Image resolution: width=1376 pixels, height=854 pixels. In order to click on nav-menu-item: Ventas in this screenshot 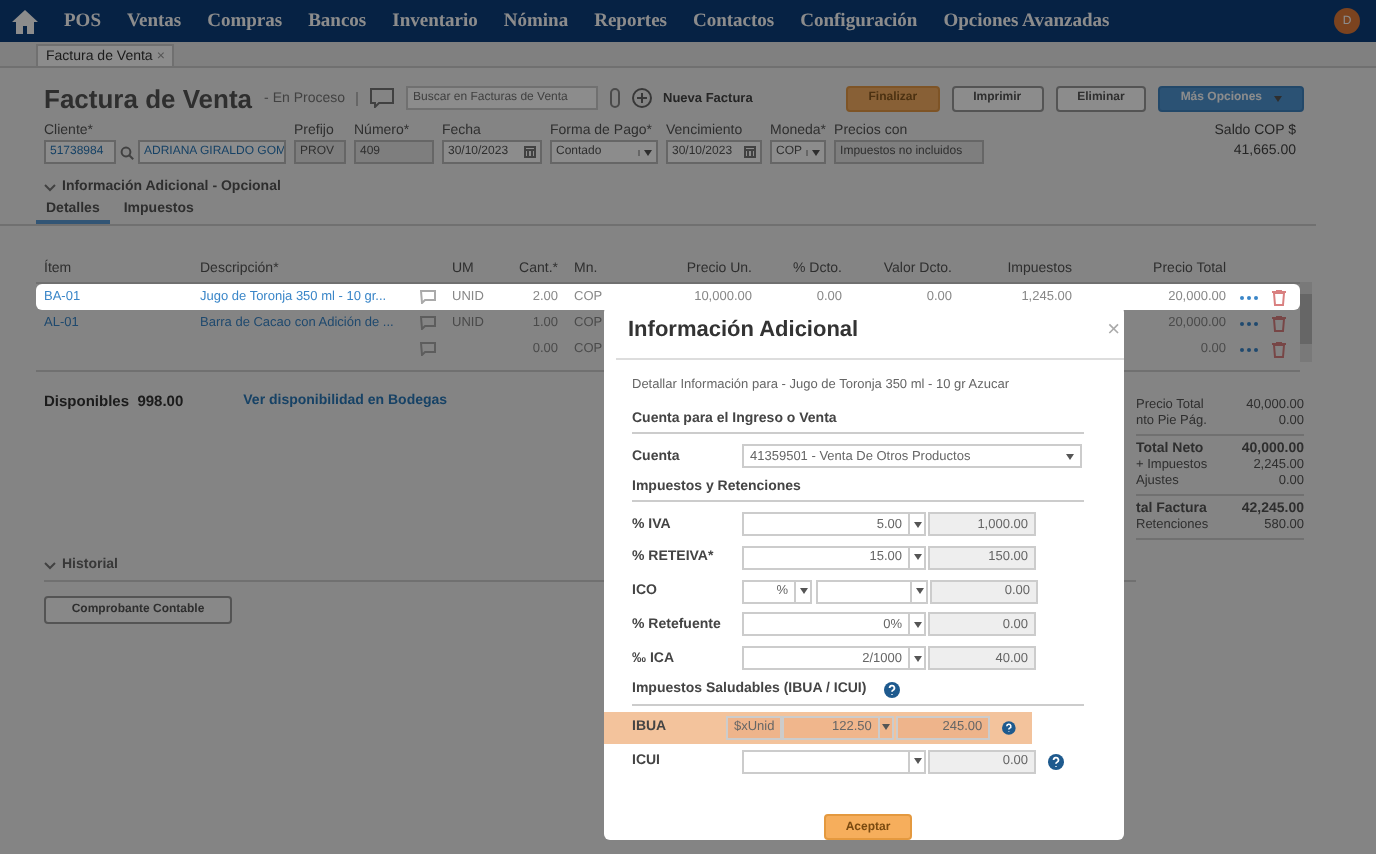, I will do `click(154, 21)`.